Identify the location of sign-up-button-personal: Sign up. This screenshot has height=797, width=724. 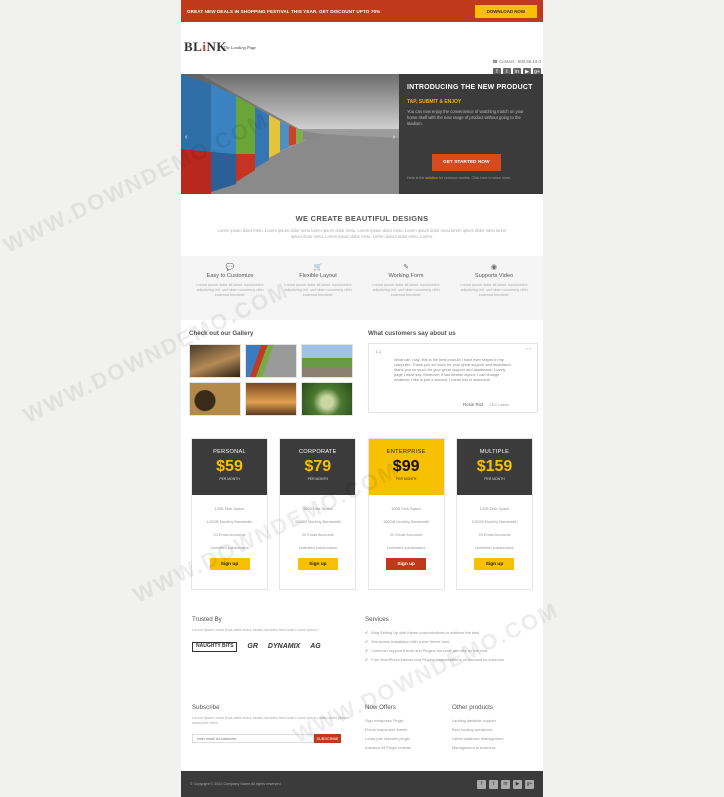
(229, 564).